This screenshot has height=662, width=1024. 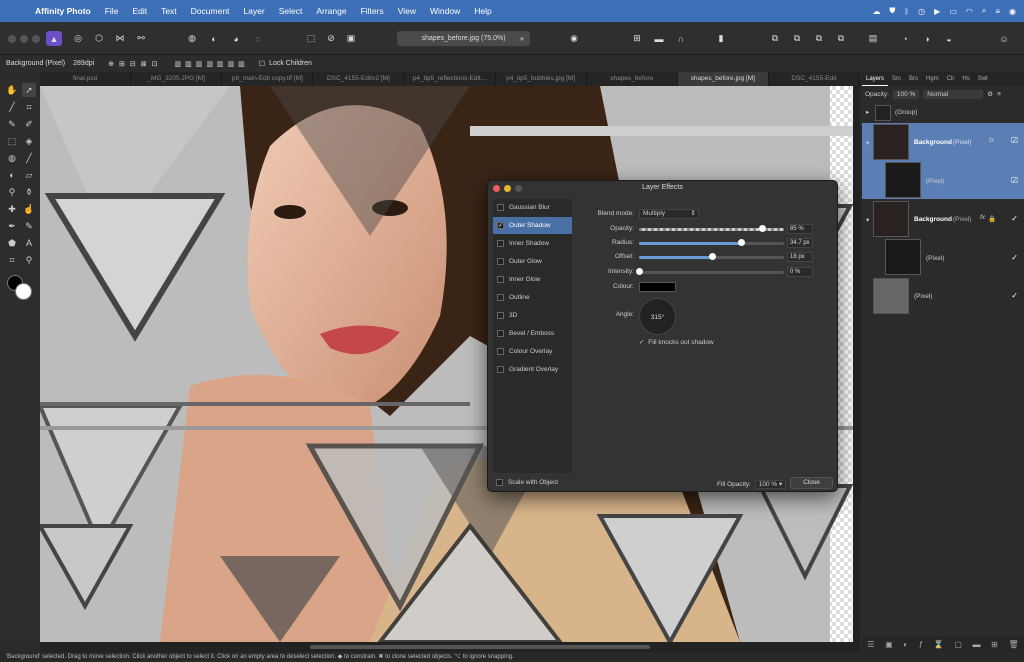 What do you see at coordinates (532, 243) in the screenshot?
I see `effect-inner-shadow: Inner Shadow` at bounding box center [532, 243].